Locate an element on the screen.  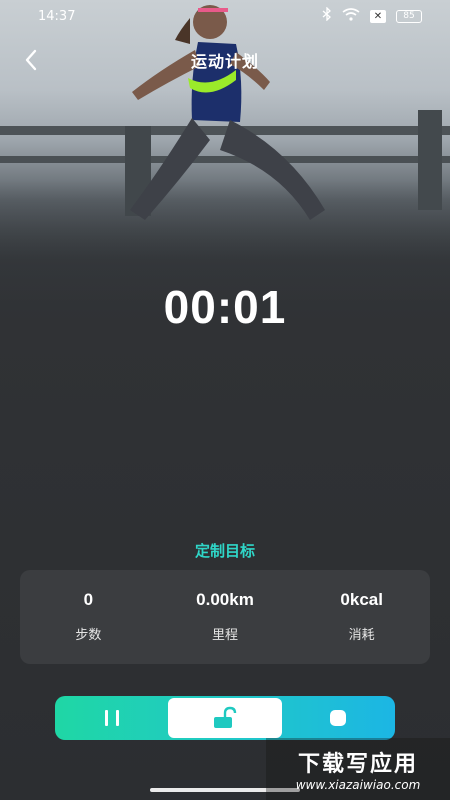
status-bar: 14:37 ✕ 85 is located at coordinates (225, 16).